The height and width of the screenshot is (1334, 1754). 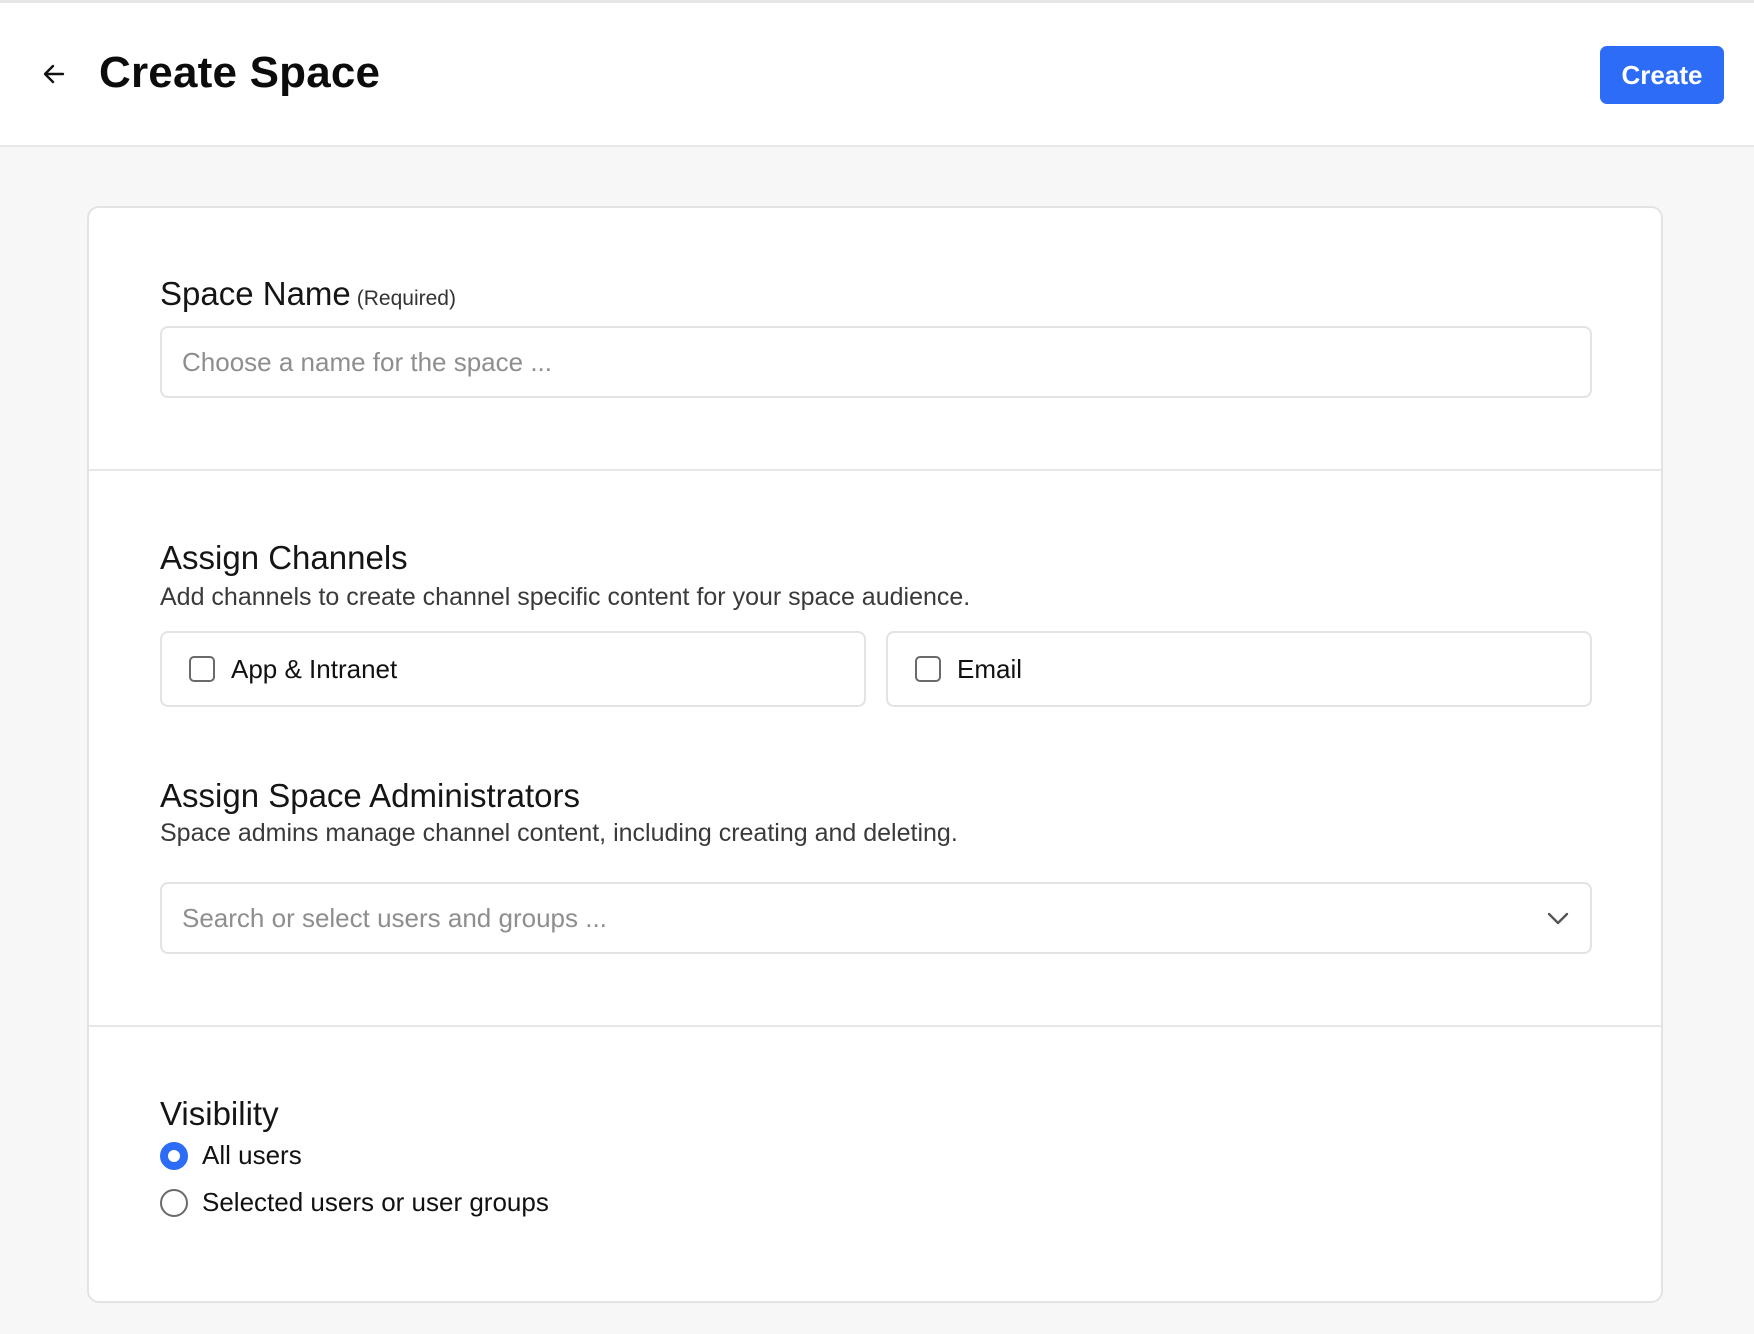 I want to click on arrow-left-icon, so click(x=54, y=74).